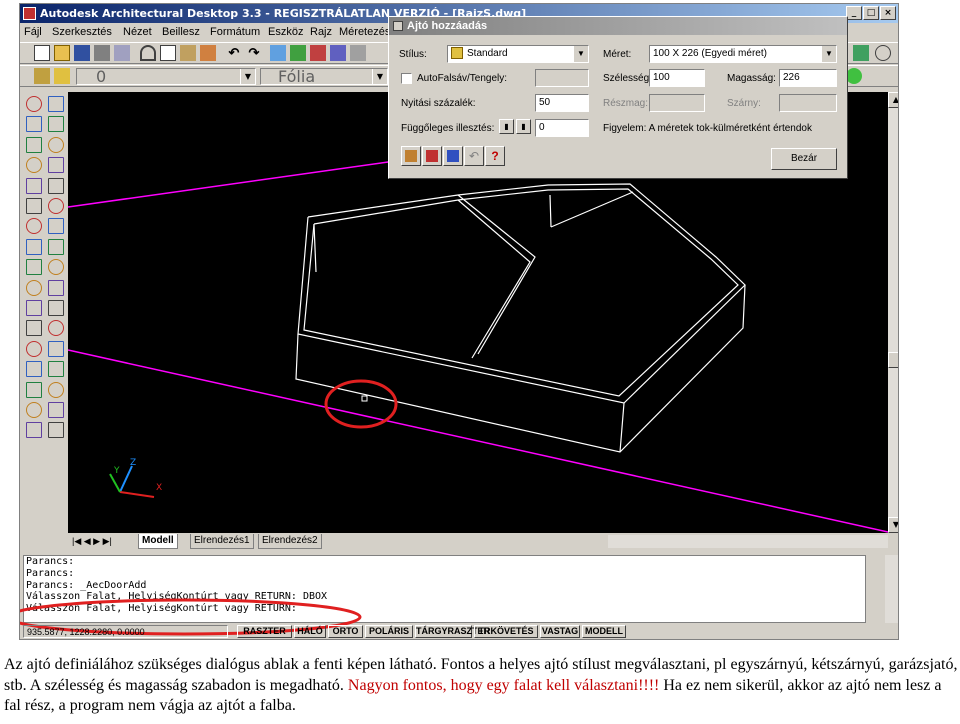 The width and height of the screenshot is (960, 724). What do you see at coordinates (310, 631) in the screenshot?
I see `status-halo: HÁLÓ` at bounding box center [310, 631].